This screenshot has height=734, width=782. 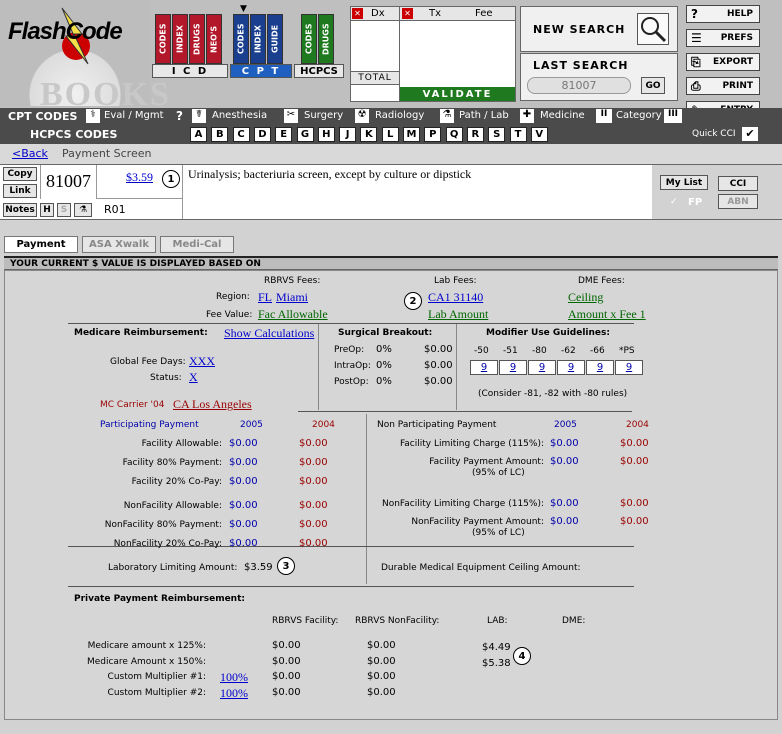 What do you see at coordinates (477, 522) in the screenshot?
I see `nonparticipating-row-label: NonFacility Payment Amount:` at bounding box center [477, 522].